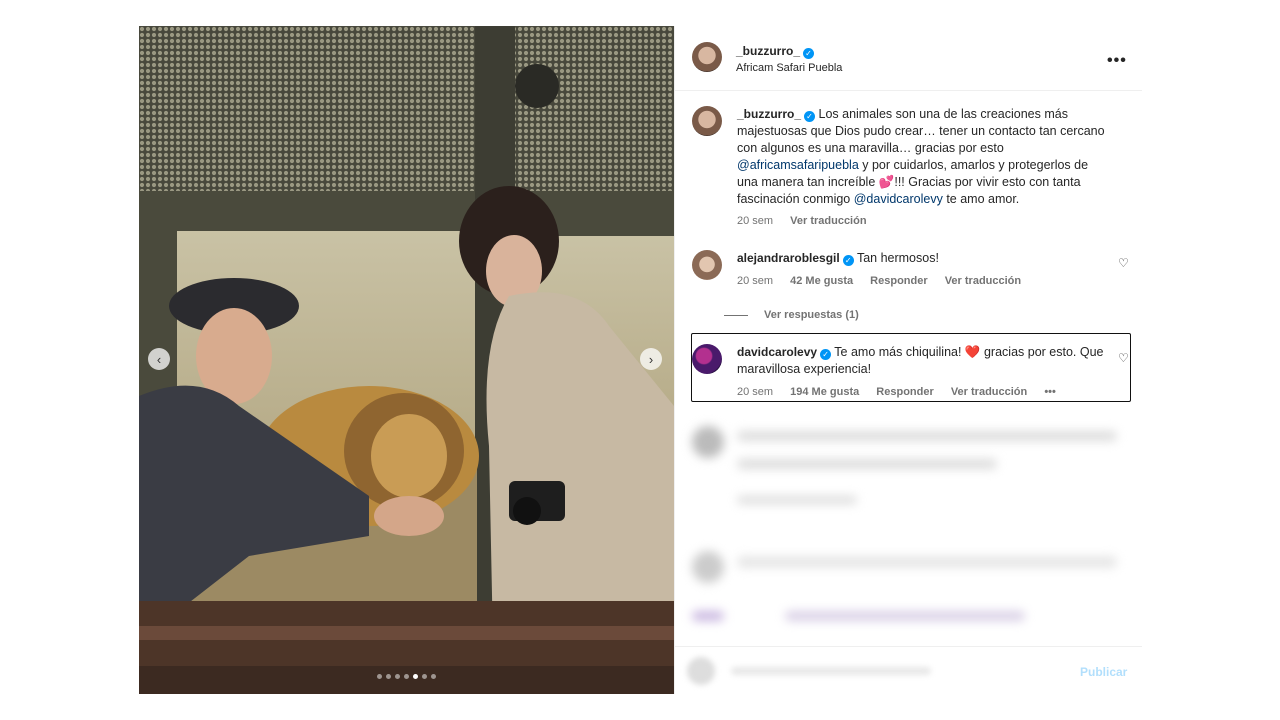  What do you see at coordinates (1103, 672) in the screenshot?
I see `publish-button: Publicar` at bounding box center [1103, 672].